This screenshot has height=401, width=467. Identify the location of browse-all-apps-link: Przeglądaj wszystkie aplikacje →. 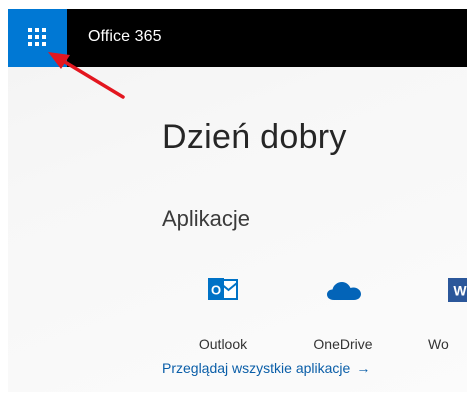
(266, 368).